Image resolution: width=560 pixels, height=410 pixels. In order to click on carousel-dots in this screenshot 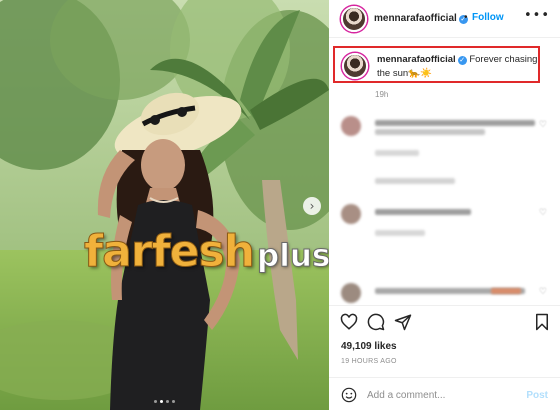, I will do `click(164, 401)`.